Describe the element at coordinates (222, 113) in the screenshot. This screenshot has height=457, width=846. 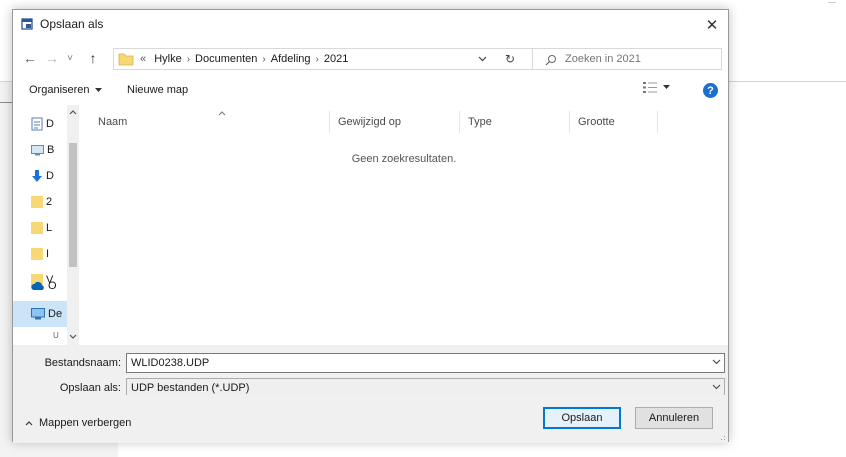
I see `sort-ascending-icon` at that location.